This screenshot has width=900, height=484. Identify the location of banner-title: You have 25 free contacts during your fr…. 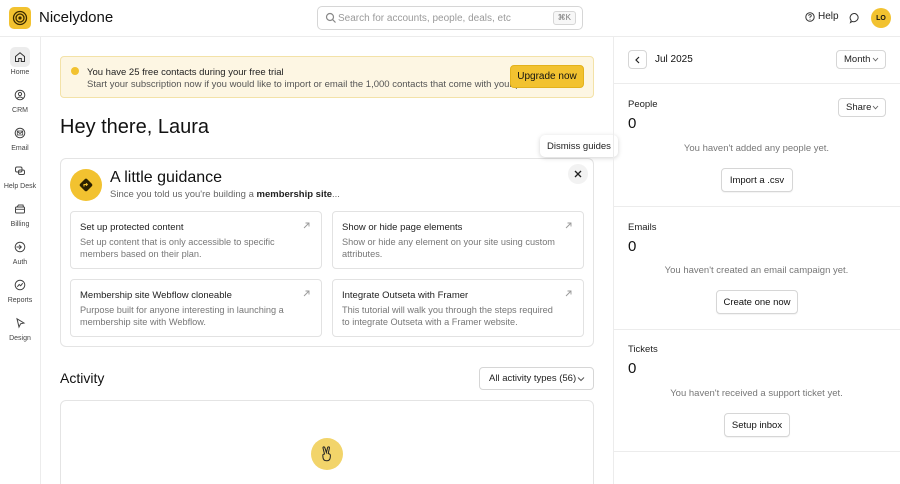
(185, 72).